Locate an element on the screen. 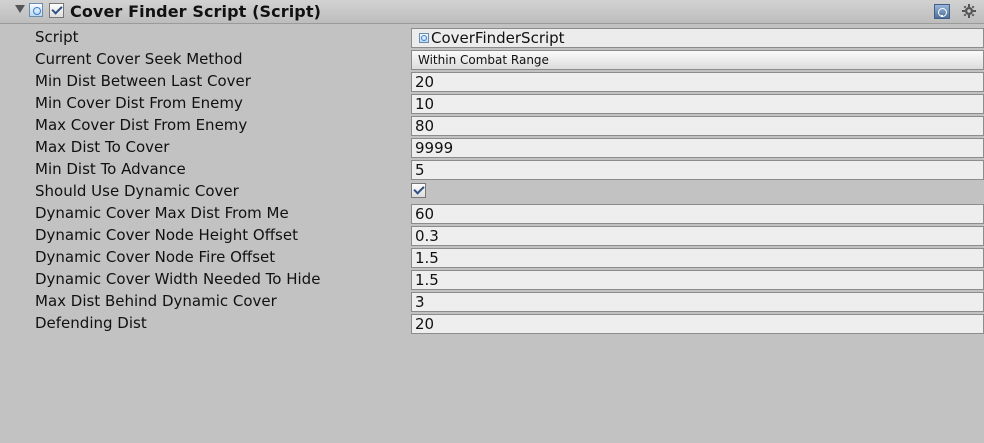 This screenshot has height=443, width=984. property-row-dynamic-cover-node-height-offset: Dynamic Cover Node Height Offset 0.3 is located at coordinates (492, 235).